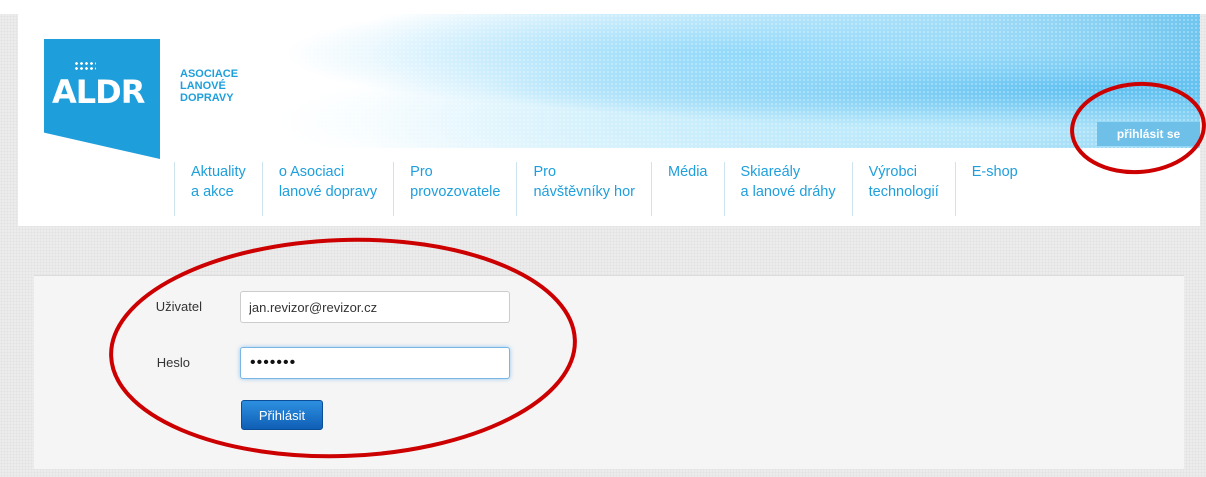 This screenshot has width=1206, height=477. Describe the element at coordinates (207, 98) in the screenshot. I see `org-name-line: DOPRAVY` at that location.